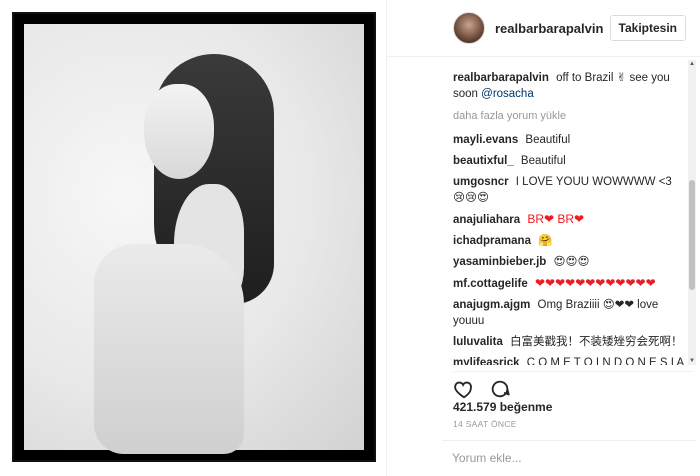 Image resolution: width=700 pixels, height=476 pixels. I want to click on comment-row: yasaminbieber.jb 😍😍😍, so click(570, 262).